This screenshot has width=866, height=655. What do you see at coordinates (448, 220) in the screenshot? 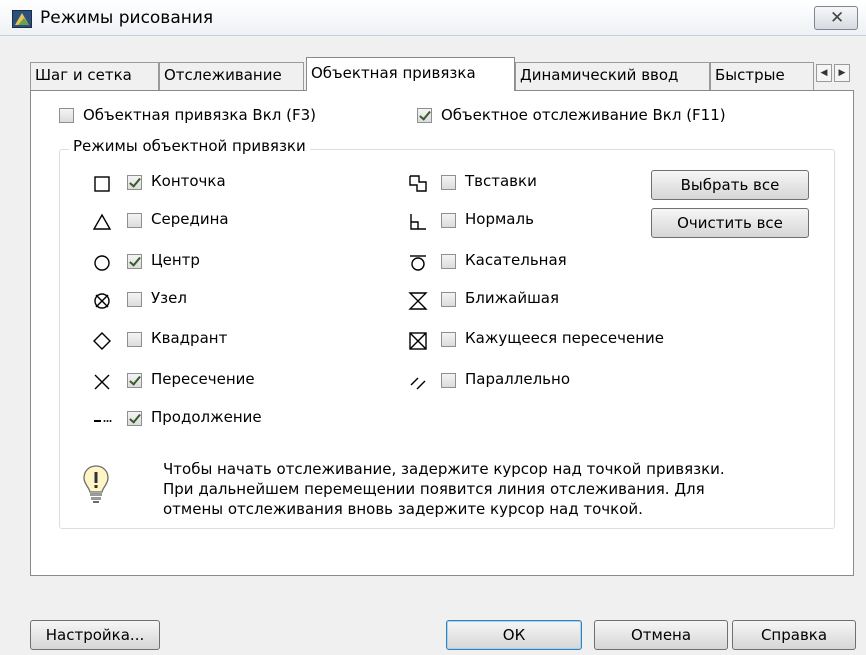
I see `perpendicular-checkbox` at bounding box center [448, 220].